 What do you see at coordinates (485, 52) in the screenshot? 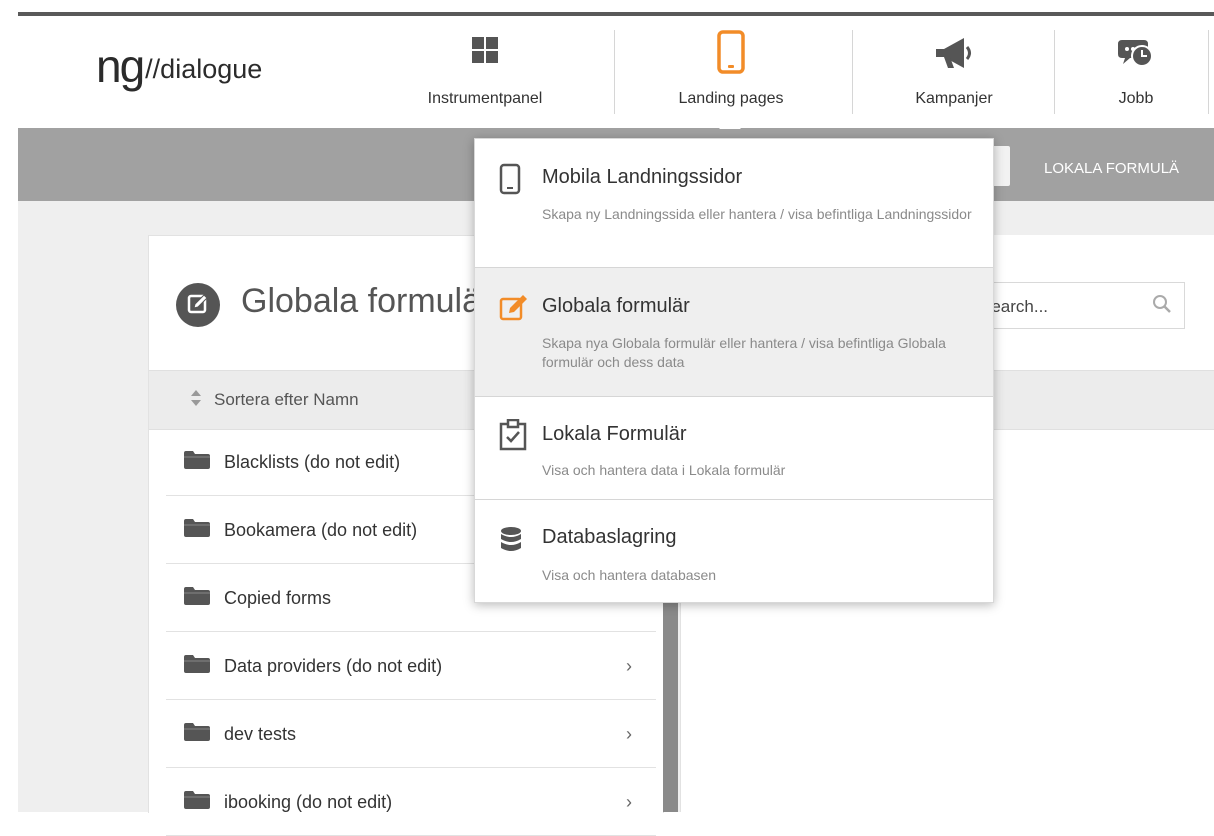
I see `dashboard-grid-icon` at bounding box center [485, 52].